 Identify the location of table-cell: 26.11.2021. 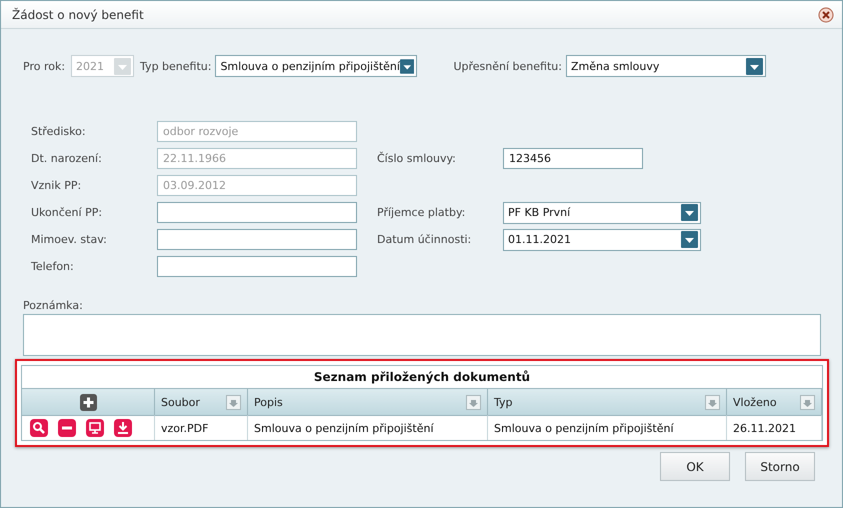
(774, 427).